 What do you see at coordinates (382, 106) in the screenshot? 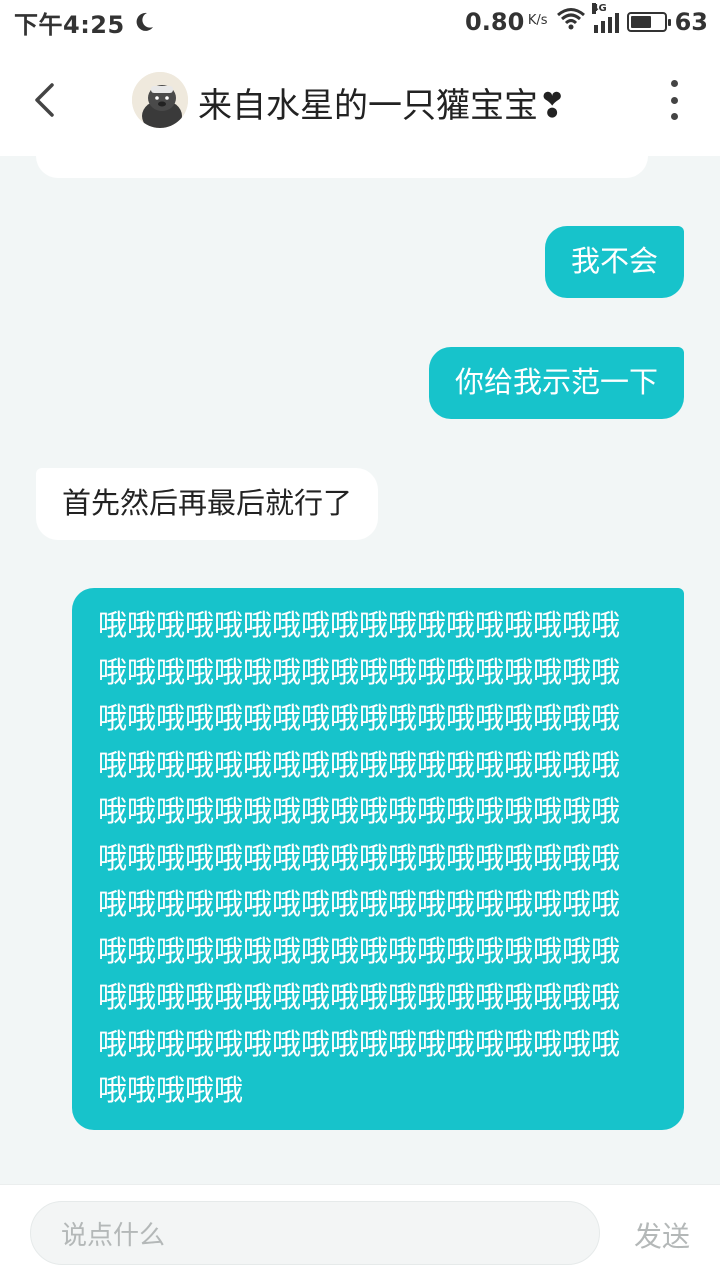
I see `chat-title: 来自水星的一只獾宝宝❣` at bounding box center [382, 106].